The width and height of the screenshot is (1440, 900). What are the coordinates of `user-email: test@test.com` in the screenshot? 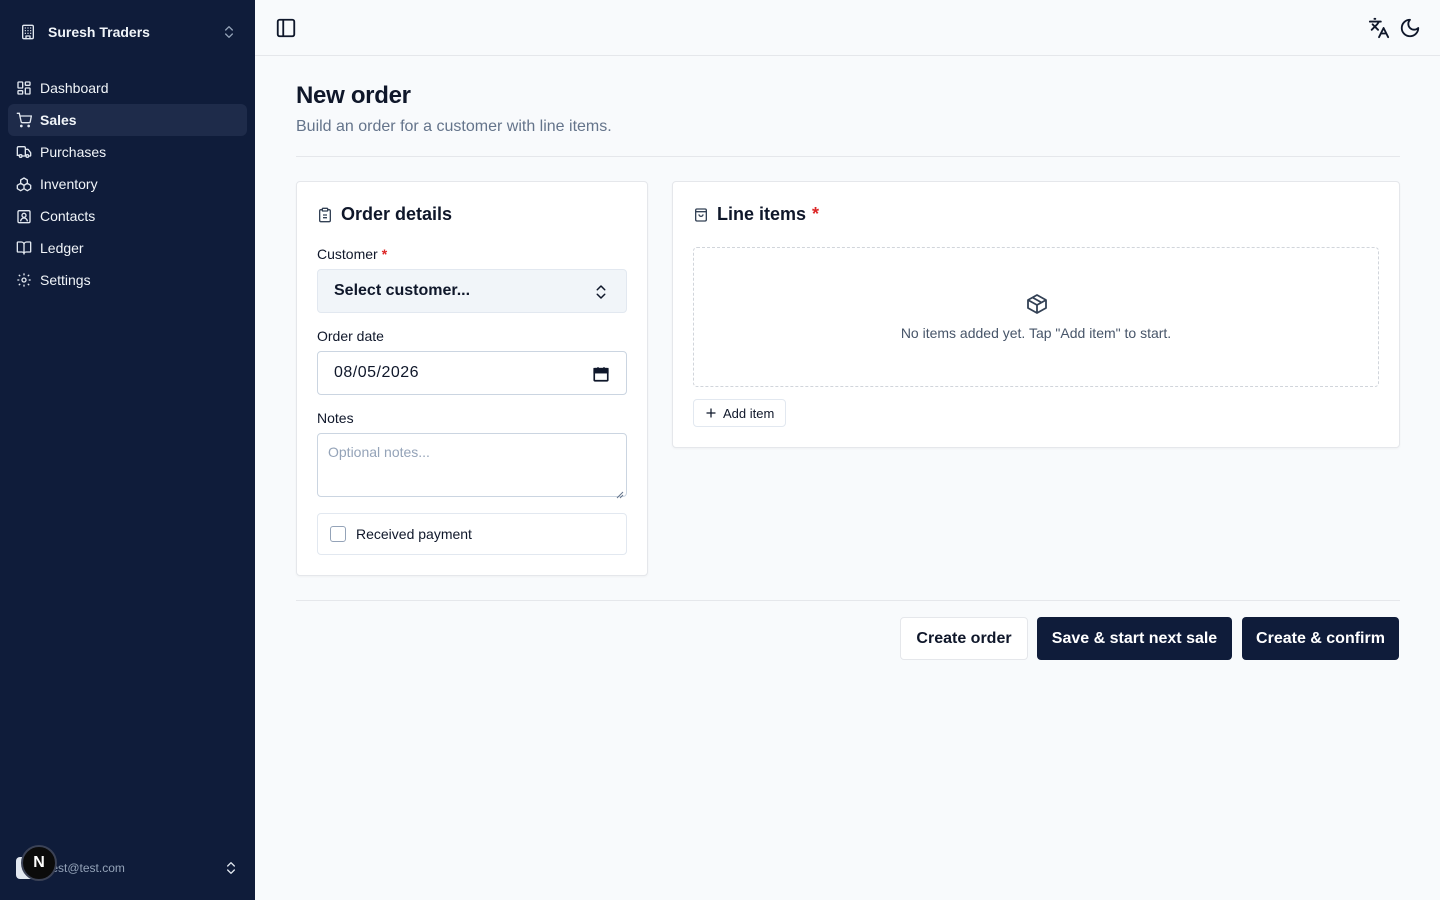 It's located at (86, 868).